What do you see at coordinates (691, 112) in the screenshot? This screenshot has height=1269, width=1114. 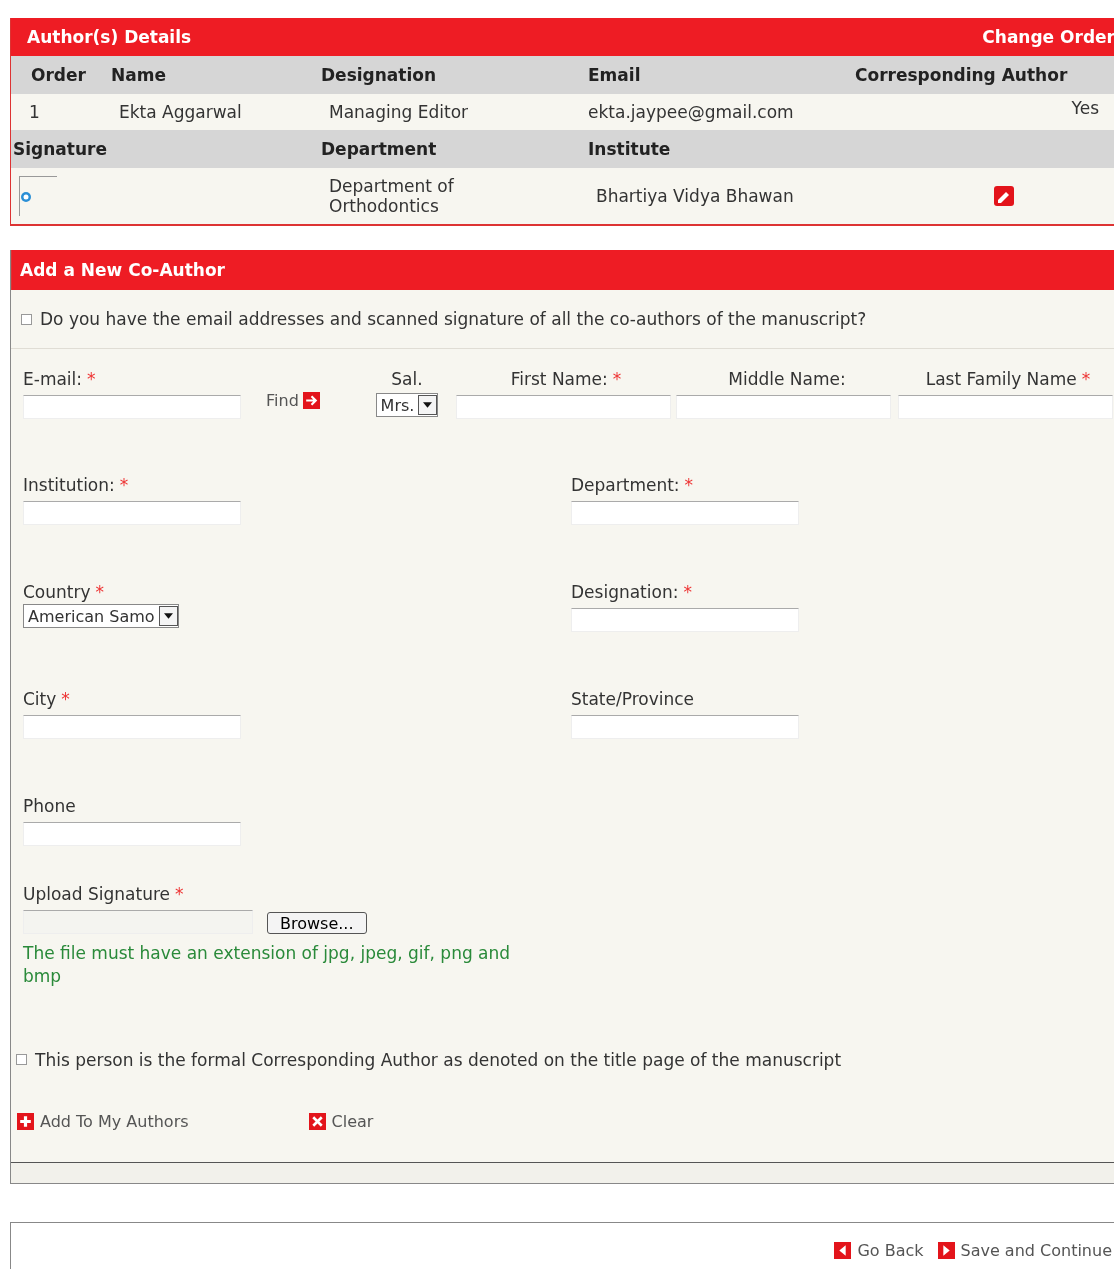 I see `table-cell-text: ekta.jaypee@gmail.com` at bounding box center [691, 112].